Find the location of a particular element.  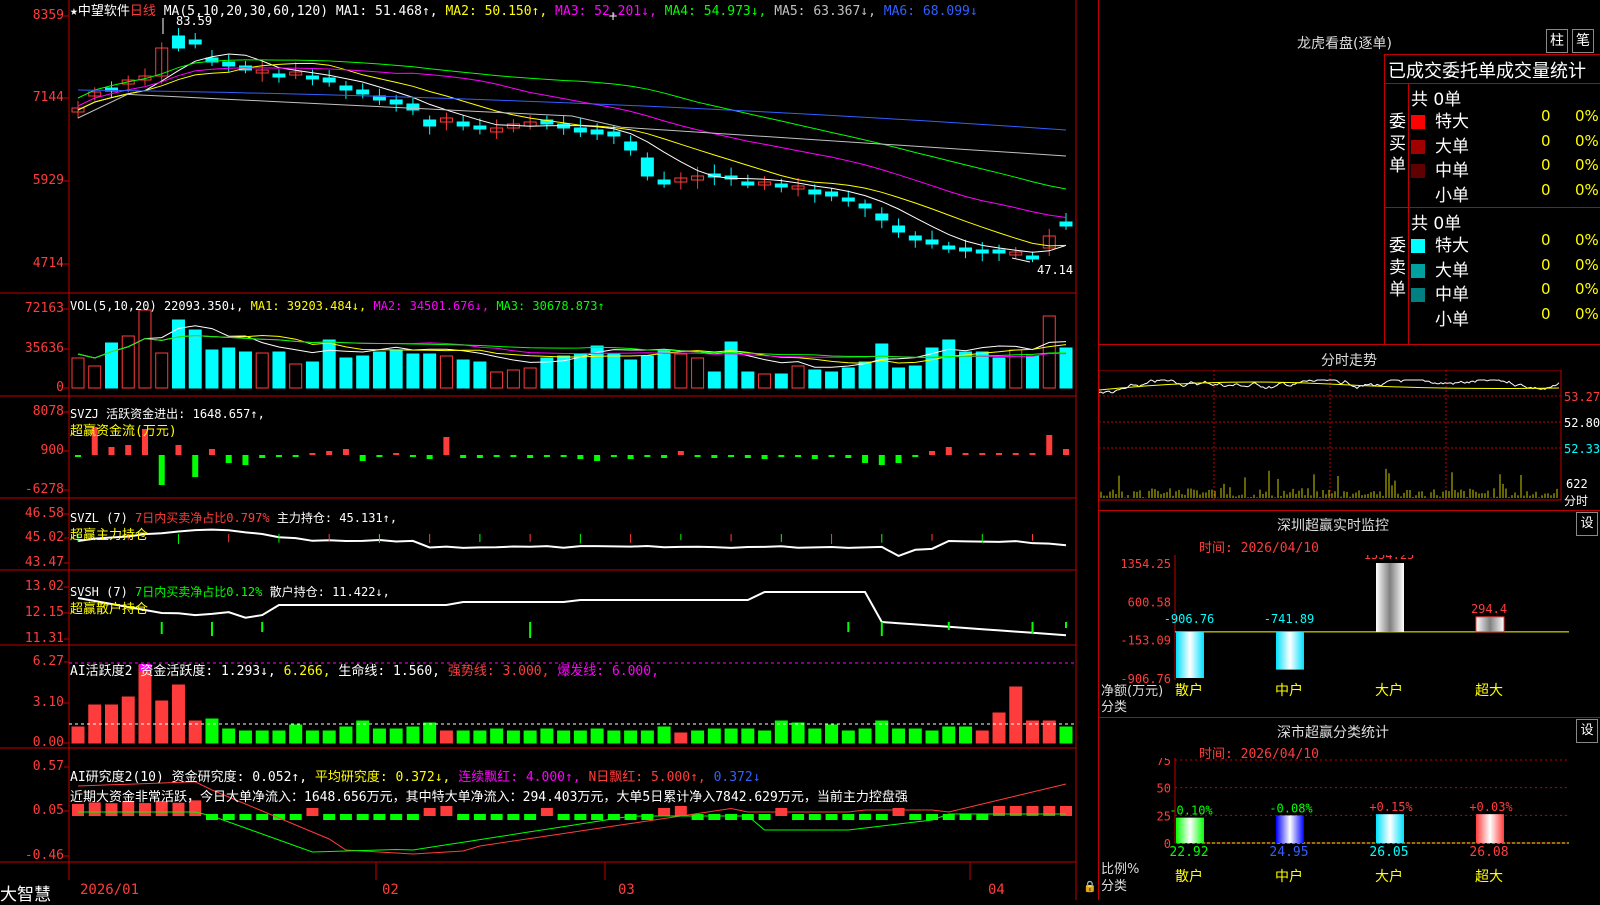

sz-settings-button: 设 is located at coordinates (1587, 524).